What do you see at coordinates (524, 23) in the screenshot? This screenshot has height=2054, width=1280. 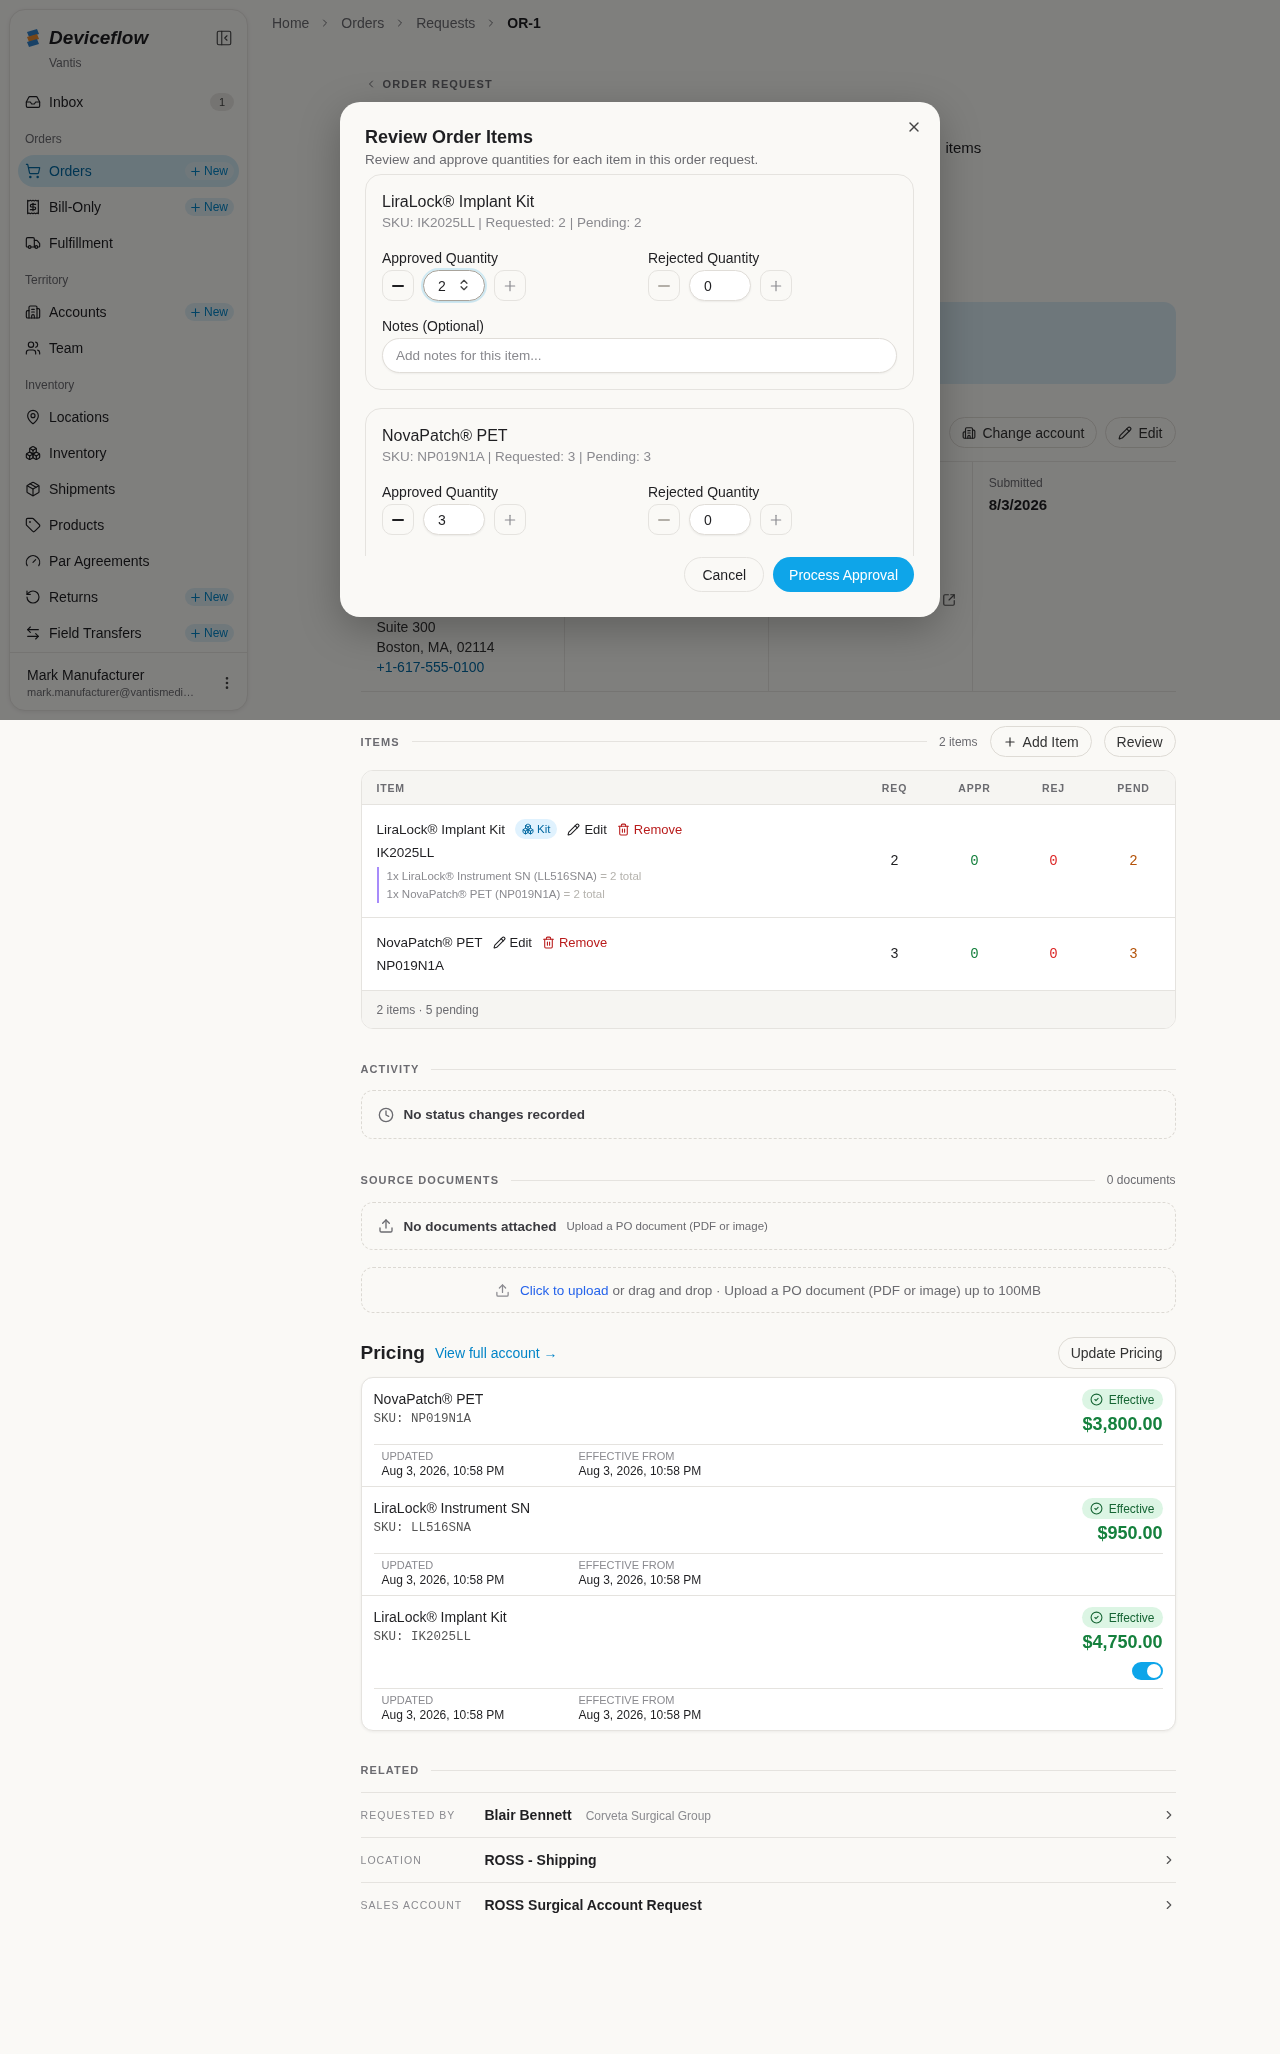 I see `breadcrumb-link: OR-1` at bounding box center [524, 23].